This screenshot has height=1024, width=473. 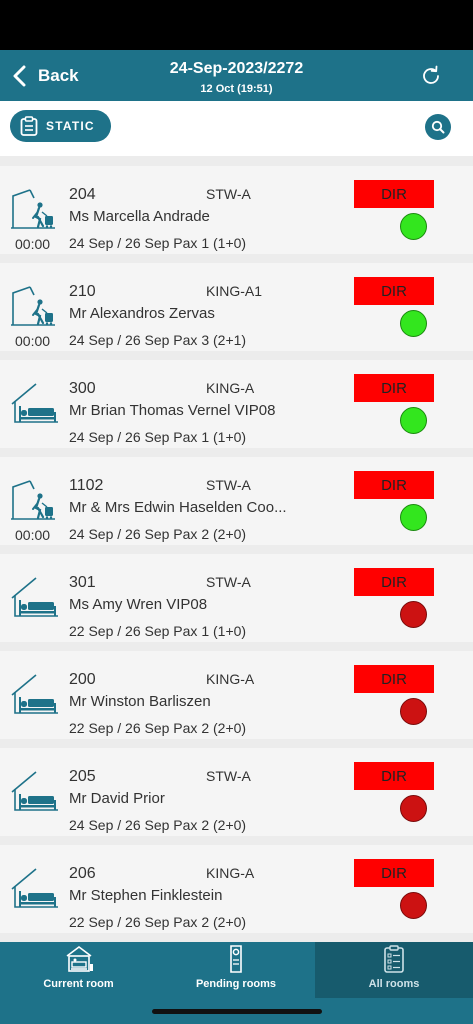 What do you see at coordinates (236, 25) in the screenshot?
I see `status-bar` at bounding box center [236, 25].